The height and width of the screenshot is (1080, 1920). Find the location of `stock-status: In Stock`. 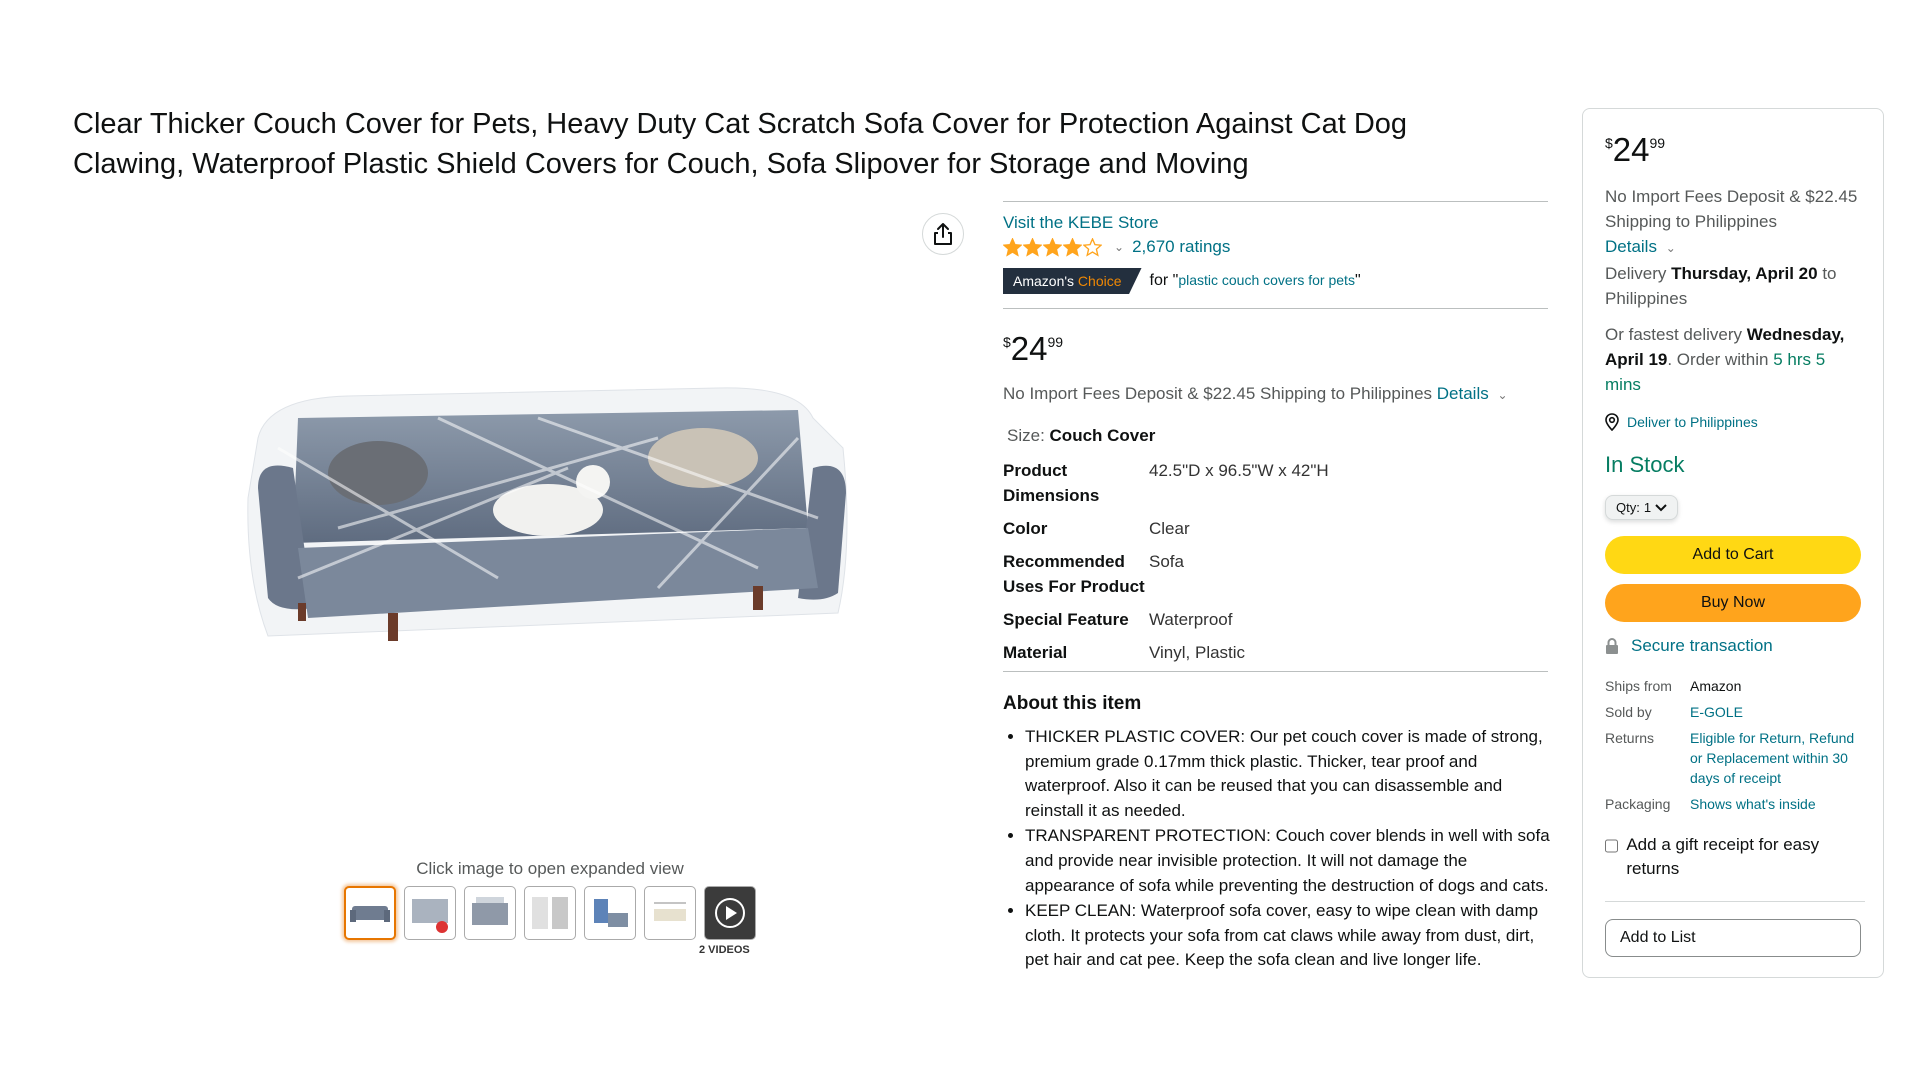

stock-status: In Stock is located at coordinates (1645, 464).